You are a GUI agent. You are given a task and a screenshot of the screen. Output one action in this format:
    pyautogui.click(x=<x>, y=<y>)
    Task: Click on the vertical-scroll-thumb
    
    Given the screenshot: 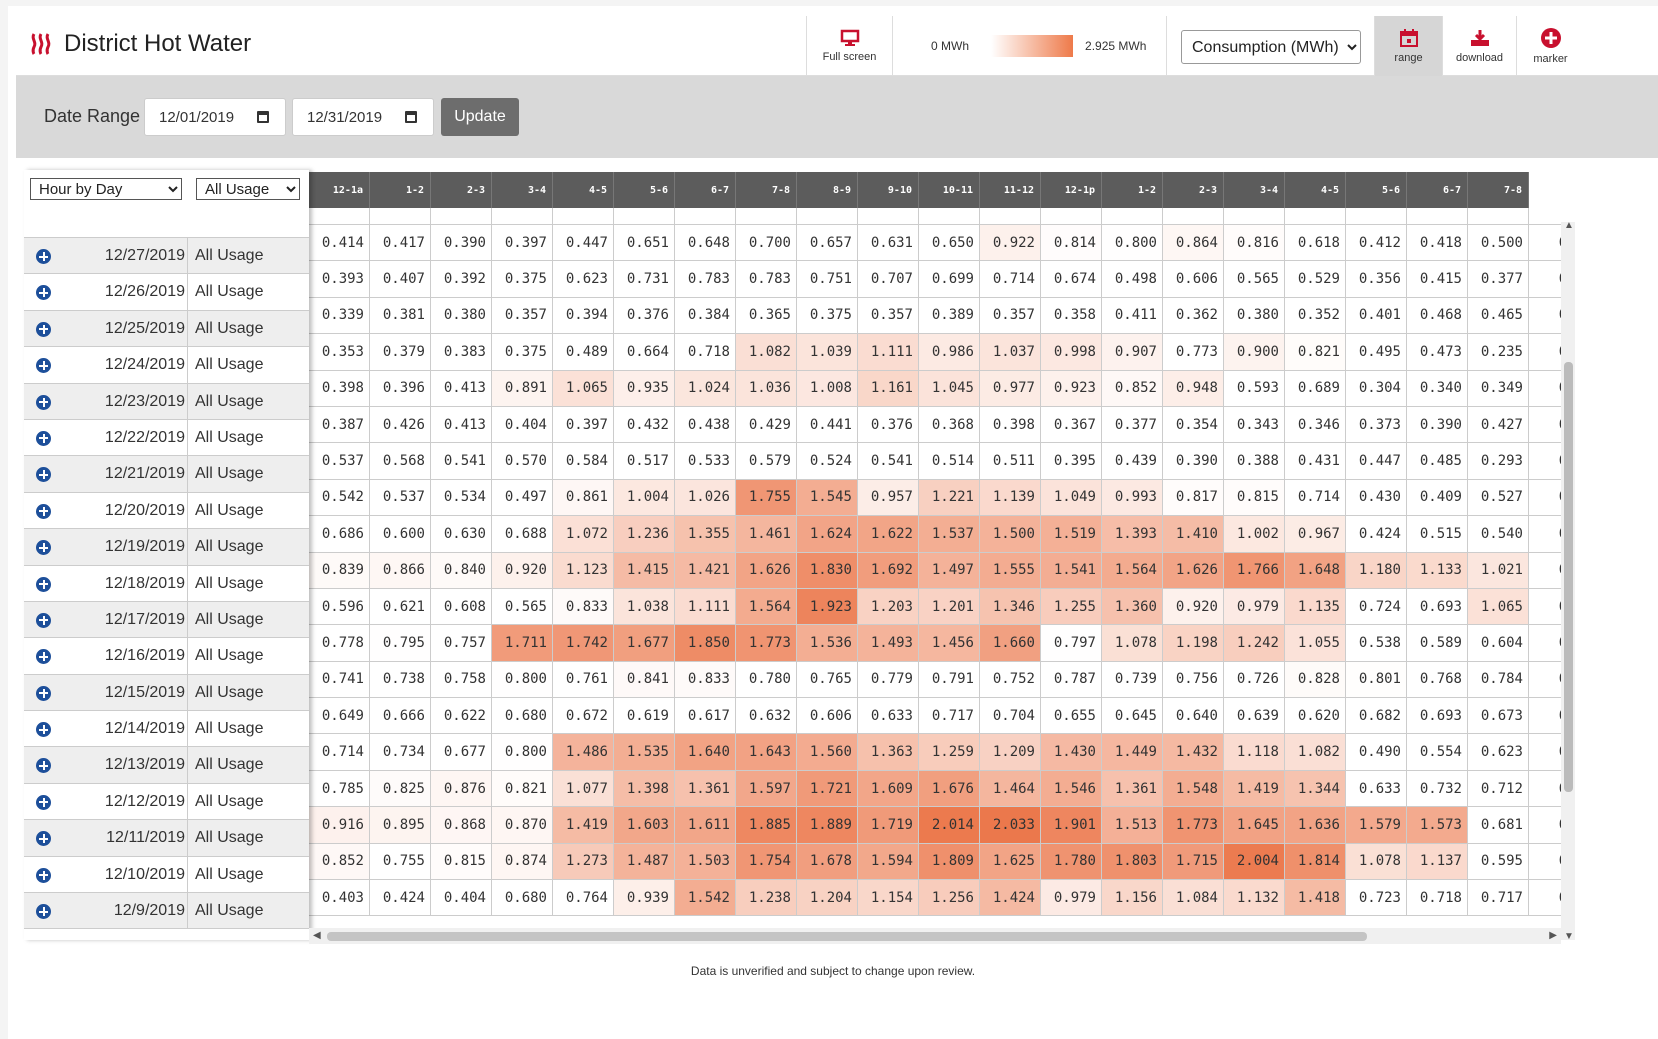 What is the action you would take?
    pyautogui.click(x=1568, y=577)
    